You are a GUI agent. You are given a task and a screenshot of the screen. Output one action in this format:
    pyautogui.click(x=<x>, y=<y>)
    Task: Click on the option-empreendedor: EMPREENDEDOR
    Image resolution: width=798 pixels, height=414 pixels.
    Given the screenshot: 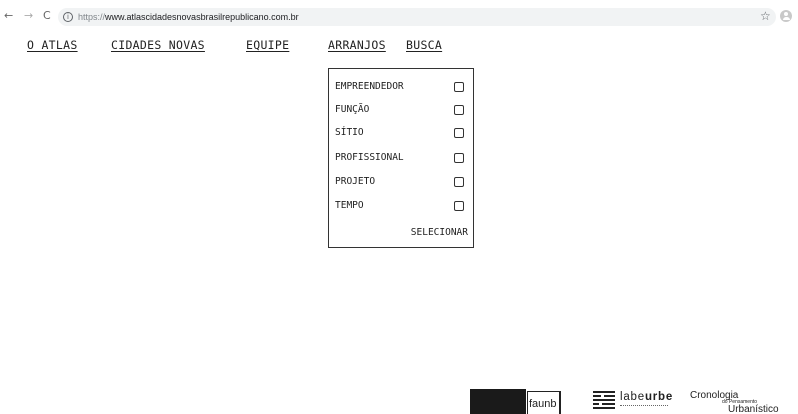 What is the action you would take?
    pyautogui.click(x=401, y=87)
    